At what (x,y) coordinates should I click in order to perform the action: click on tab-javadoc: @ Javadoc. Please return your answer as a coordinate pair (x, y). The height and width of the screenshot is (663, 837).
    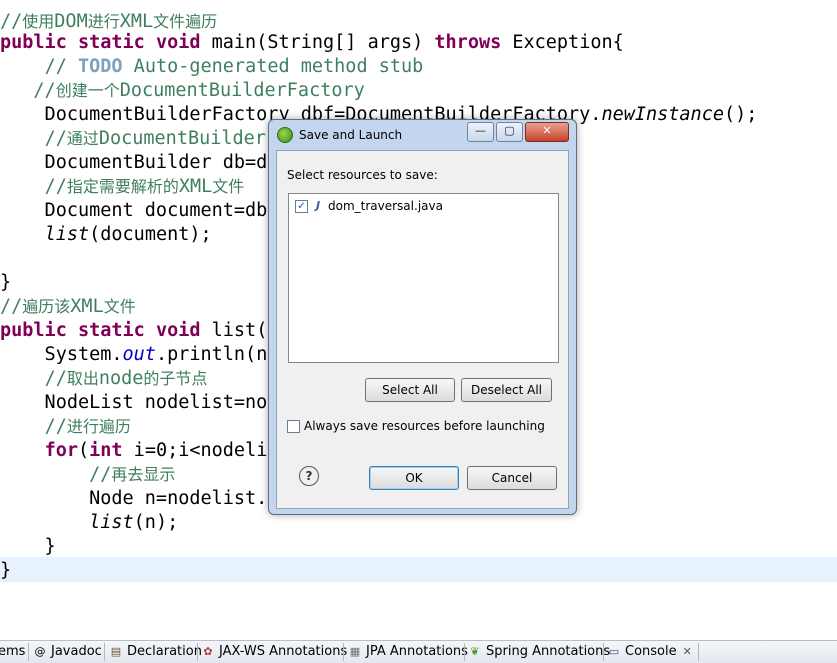
    Looking at the image, I should click on (67, 652).